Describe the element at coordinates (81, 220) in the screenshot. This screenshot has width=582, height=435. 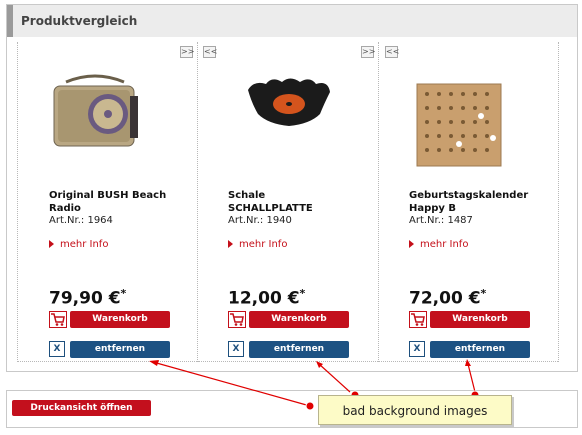
I see `article-number: Art.Nr.: 1964` at that location.